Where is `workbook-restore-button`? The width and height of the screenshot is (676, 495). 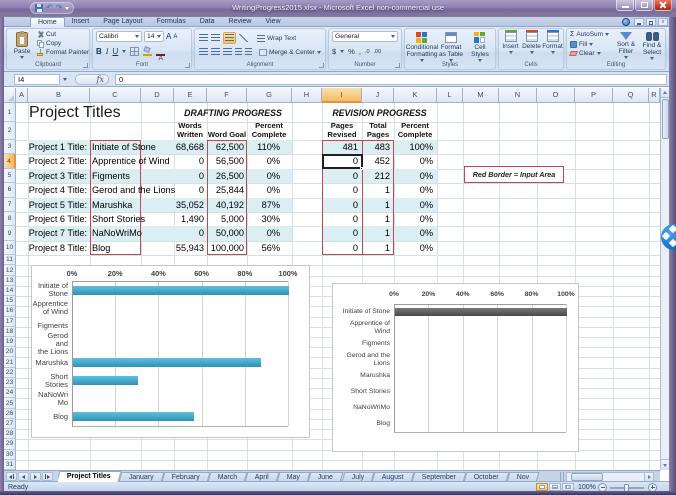
workbook-restore-button is located at coordinates (651, 22).